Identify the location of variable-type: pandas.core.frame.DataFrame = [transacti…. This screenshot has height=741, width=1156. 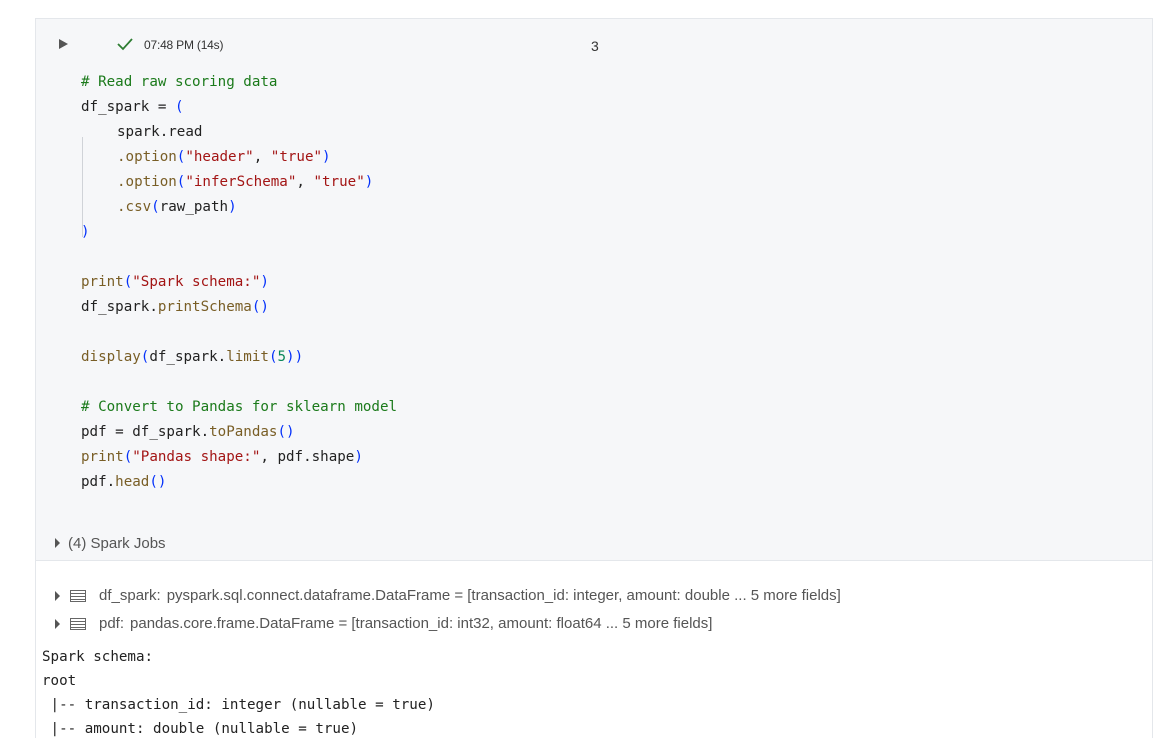
(421, 623).